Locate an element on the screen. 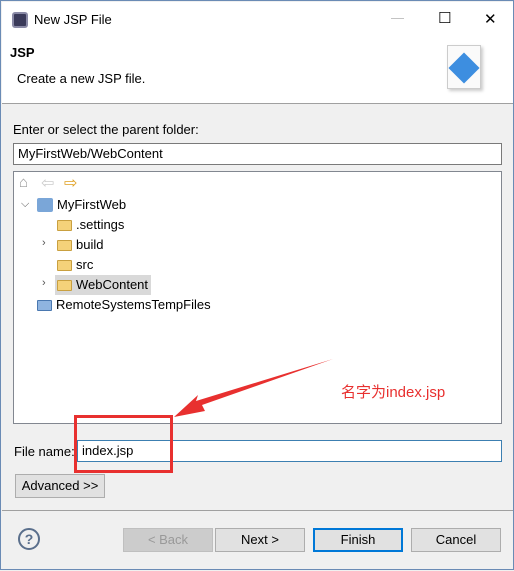 The height and width of the screenshot is (571, 514). annotation-text: 名字为index.jsp is located at coordinates (393, 392).